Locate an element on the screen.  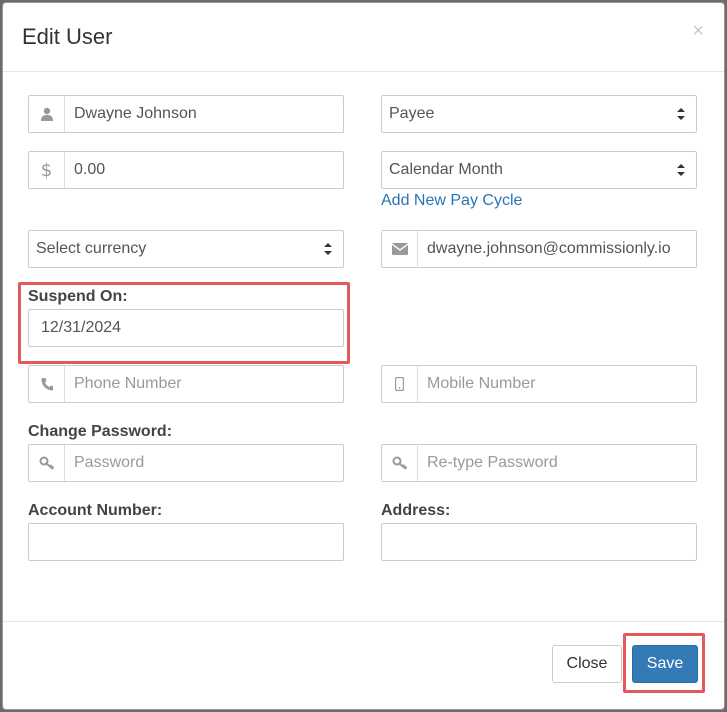
add-pay-cycle-link: Add New Pay Cycle is located at coordinates (451, 201).